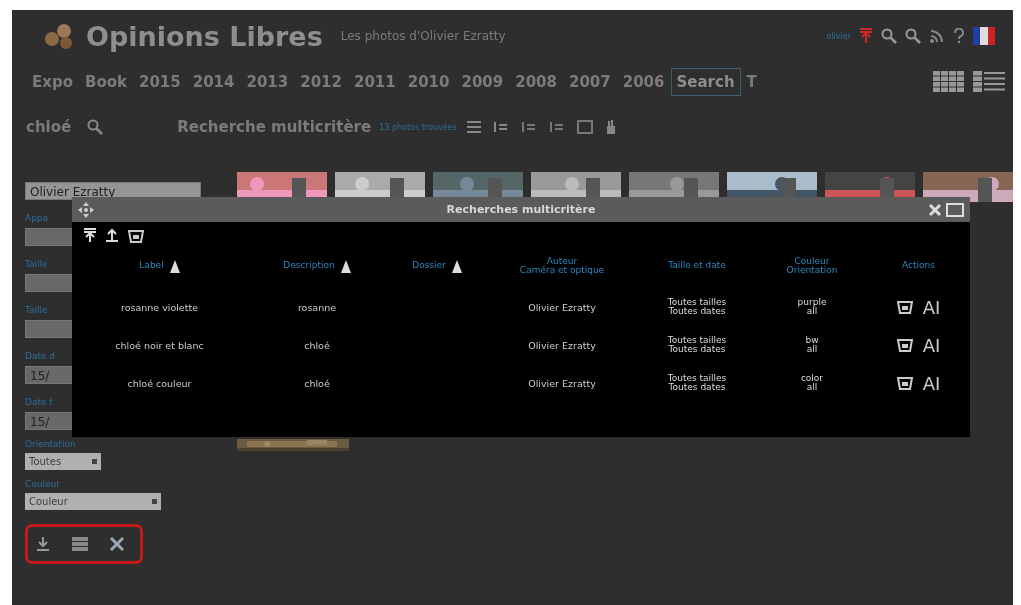 The image size is (1021, 605). I want to click on table-cell: color, so click(812, 378).